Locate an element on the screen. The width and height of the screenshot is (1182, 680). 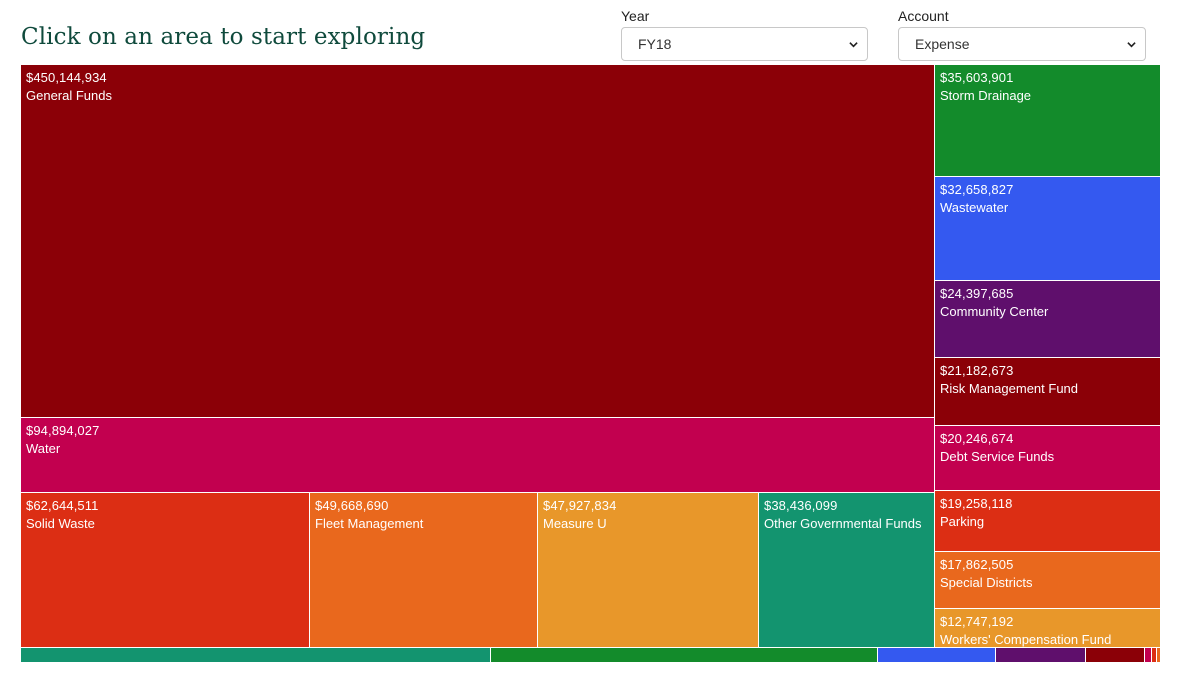
tile-value: $94,894,027 is located at coordinates (63, 430).